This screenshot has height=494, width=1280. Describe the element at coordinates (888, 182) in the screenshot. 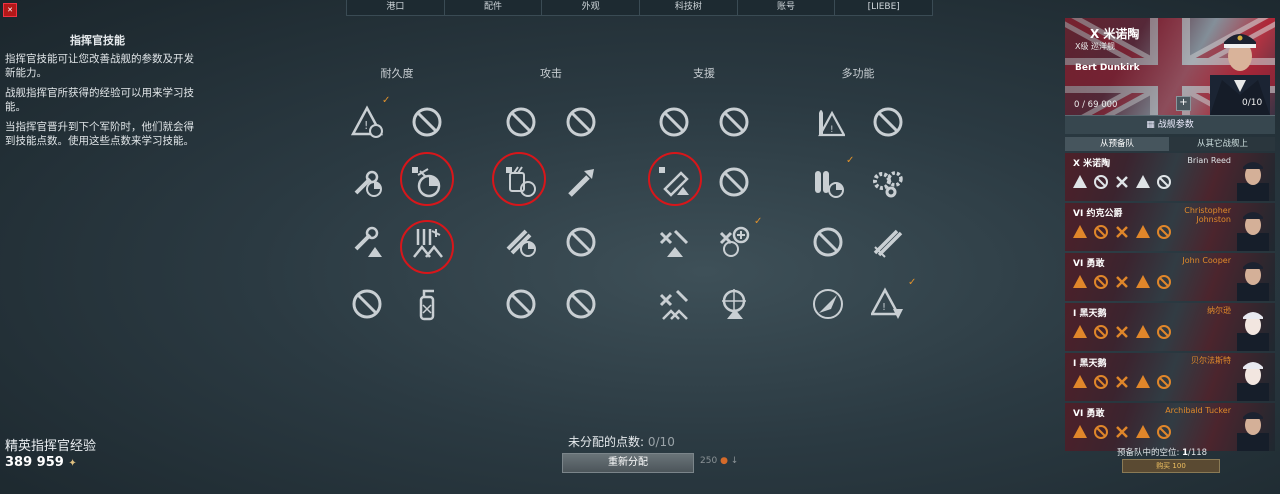

I see `gears-icon` at that location.